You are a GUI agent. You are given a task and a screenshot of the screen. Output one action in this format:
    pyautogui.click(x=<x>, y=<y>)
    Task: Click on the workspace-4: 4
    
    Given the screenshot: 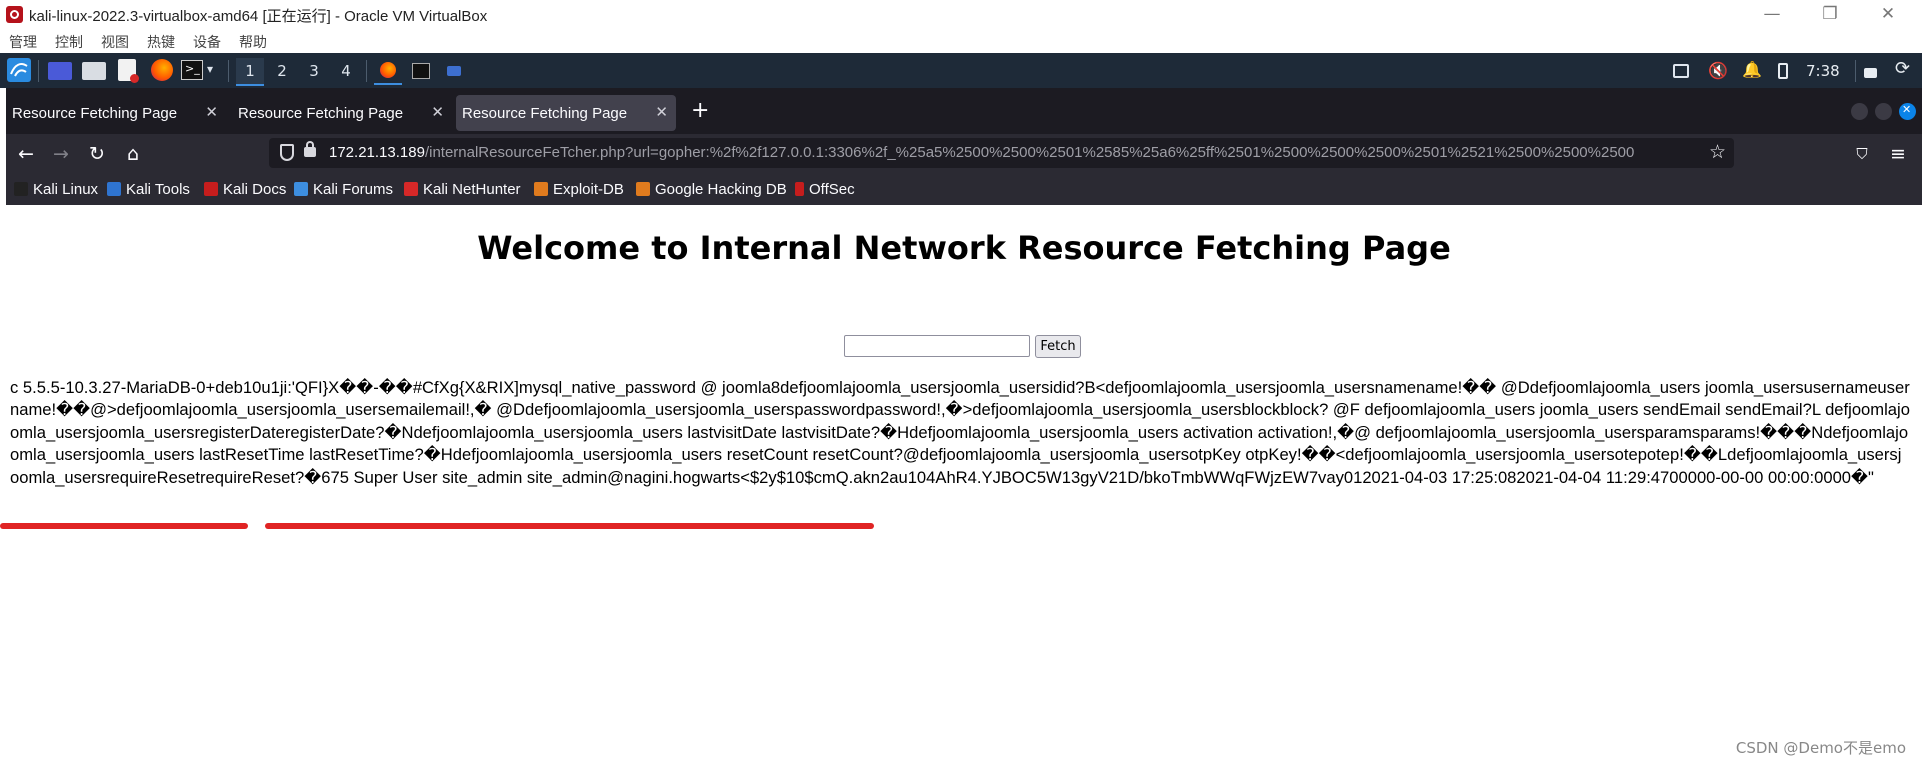 What is the action you would take?
    pyautogui.click(x=346, y=71)
    